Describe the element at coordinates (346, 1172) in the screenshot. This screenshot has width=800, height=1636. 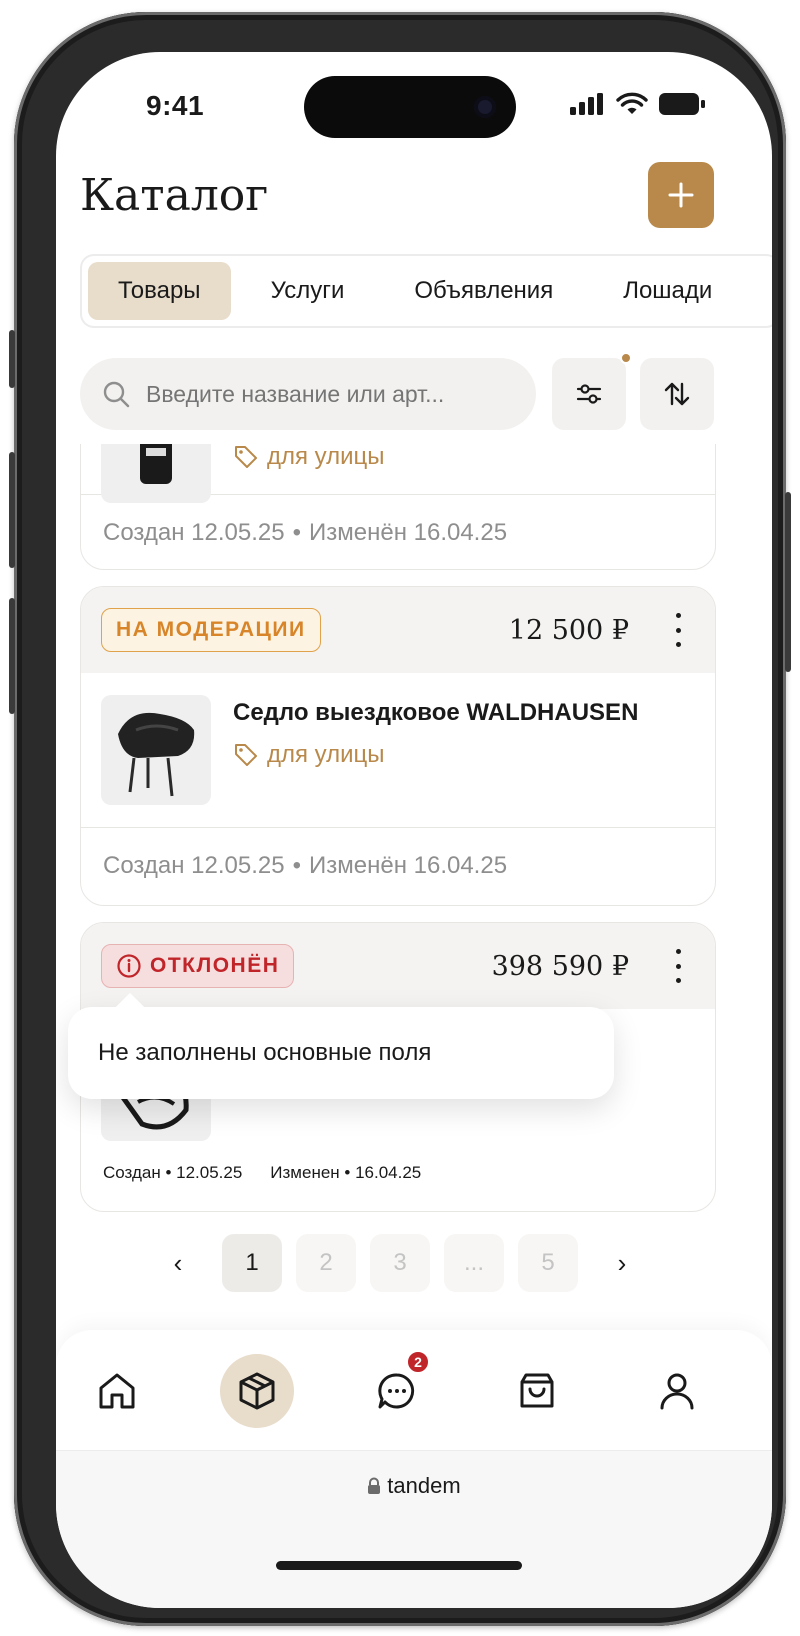
I see `modified-date: Изменен • 16.04.25` at that location.